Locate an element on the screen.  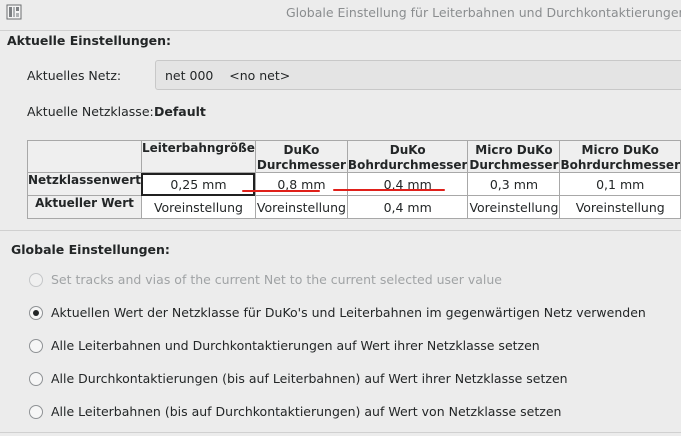
table-corner is located at coordinates (84, 156).